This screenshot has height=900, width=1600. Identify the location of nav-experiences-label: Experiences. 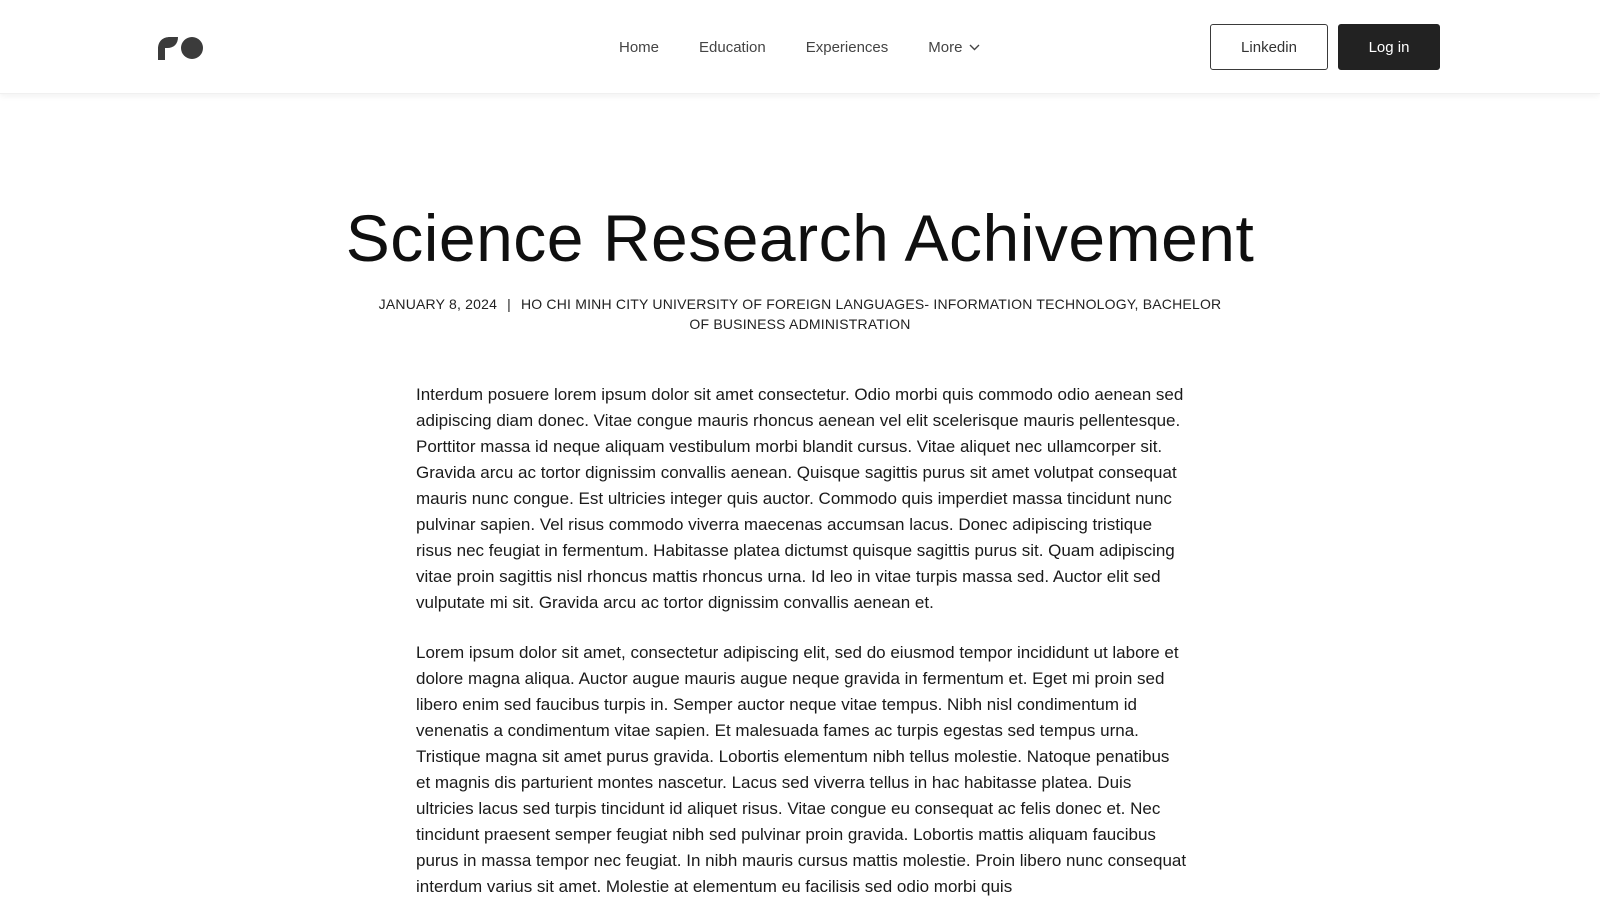
(847, 47).